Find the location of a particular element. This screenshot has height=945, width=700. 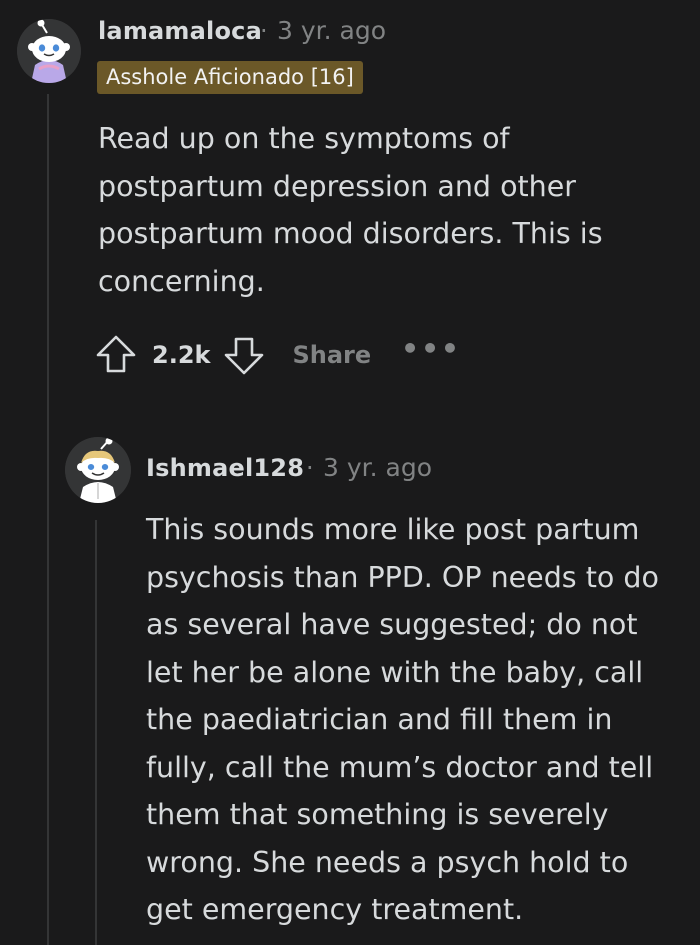

arrow-up-outline-icon is located at coordinates (116, 354).